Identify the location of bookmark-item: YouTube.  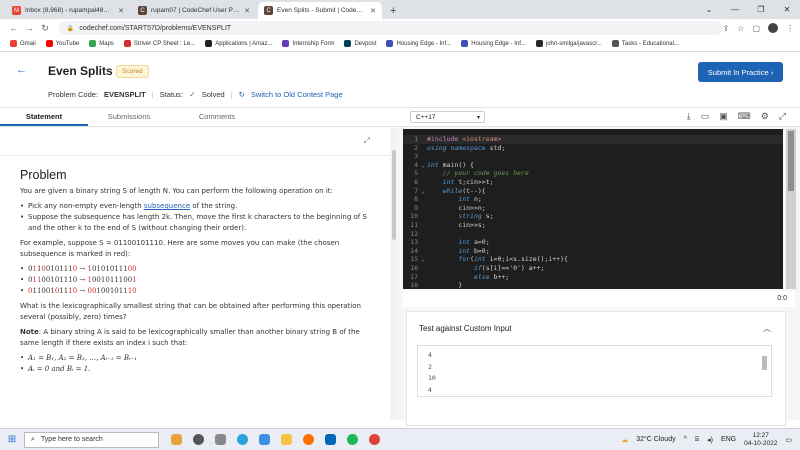
(62, 44).